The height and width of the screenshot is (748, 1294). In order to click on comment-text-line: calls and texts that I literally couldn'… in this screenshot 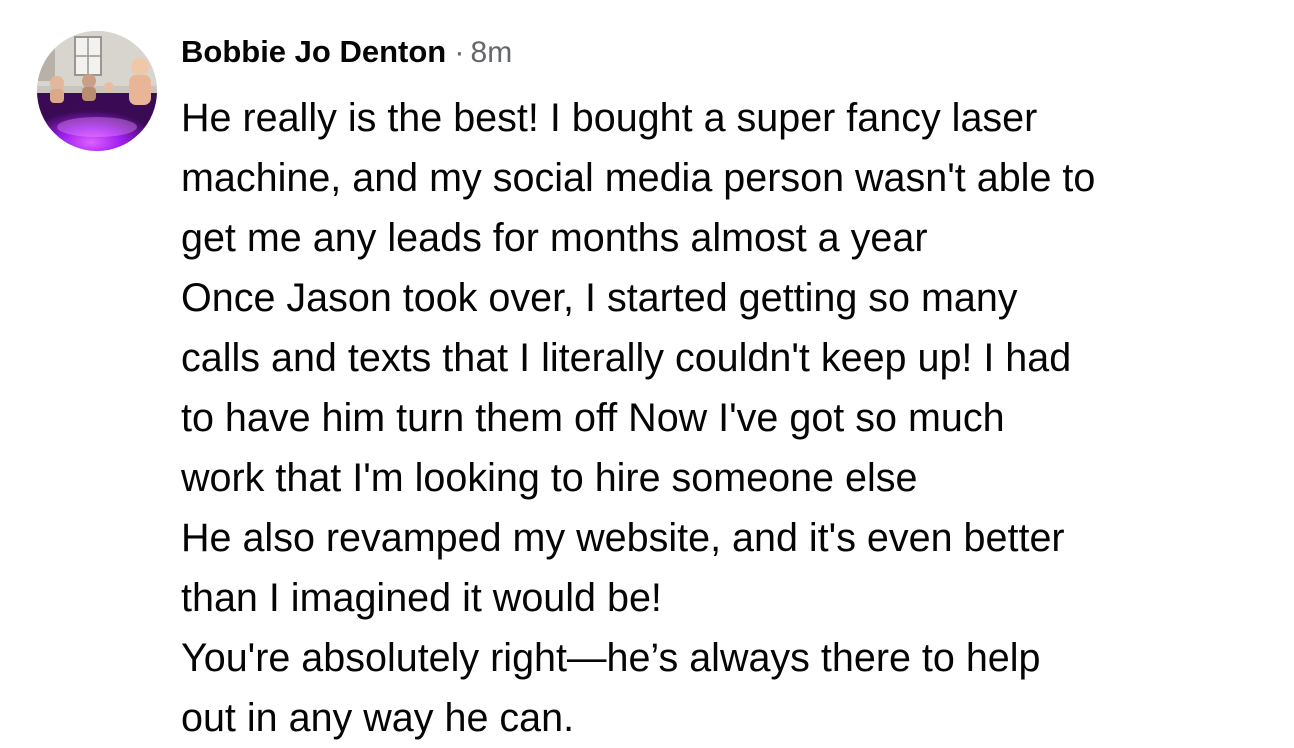, I will do `click(626, 358)`.